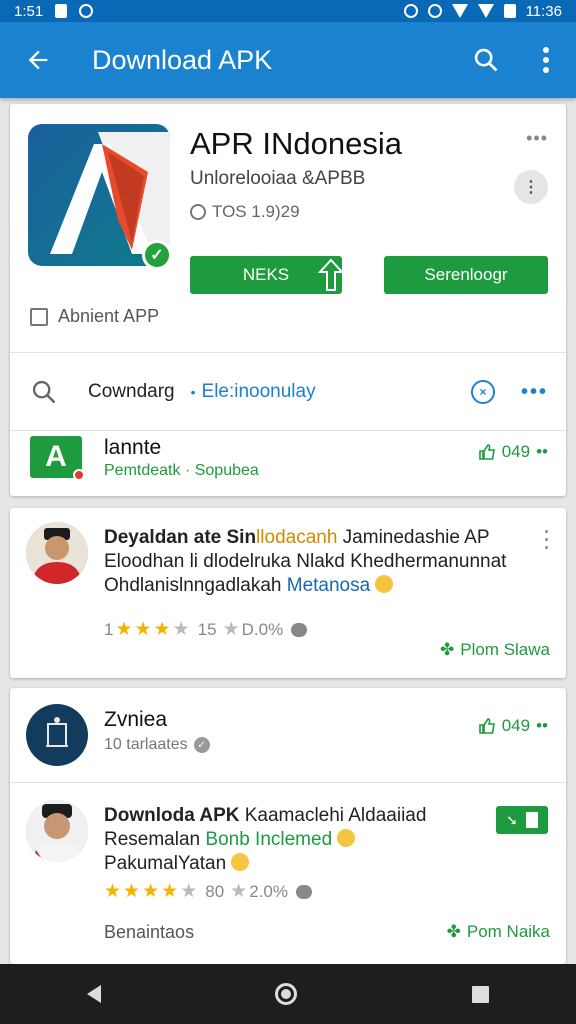 The height and width of the screenshot is (1024, 576). What do you see at coordinates (531, 187) in the screenshot?
I see `more-options-button: ⋮` at bounding box center [531, 187].